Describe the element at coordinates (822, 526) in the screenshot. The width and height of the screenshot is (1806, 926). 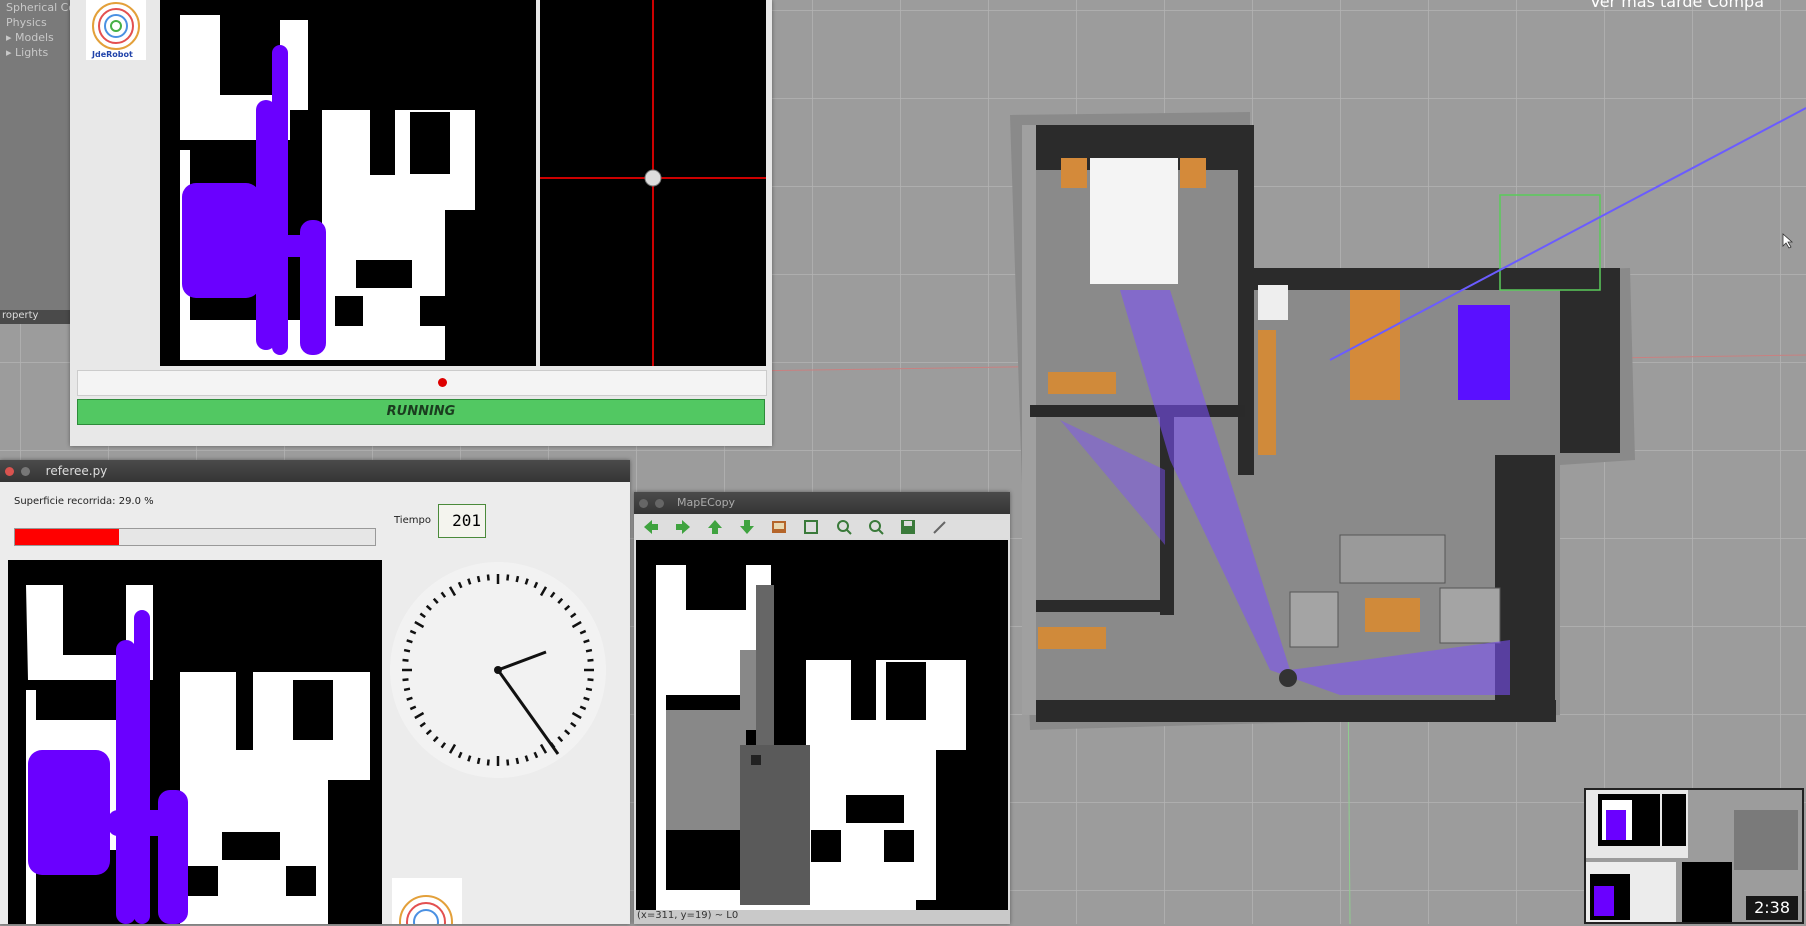
I see `map-toolbar` at that location.